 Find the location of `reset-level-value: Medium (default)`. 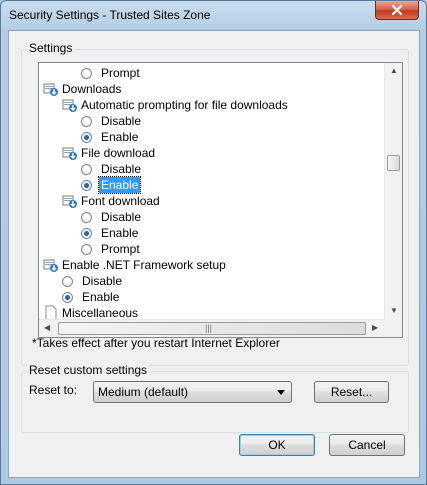

reset-level-value: Medium (default) is located at coordinates (143, 392).